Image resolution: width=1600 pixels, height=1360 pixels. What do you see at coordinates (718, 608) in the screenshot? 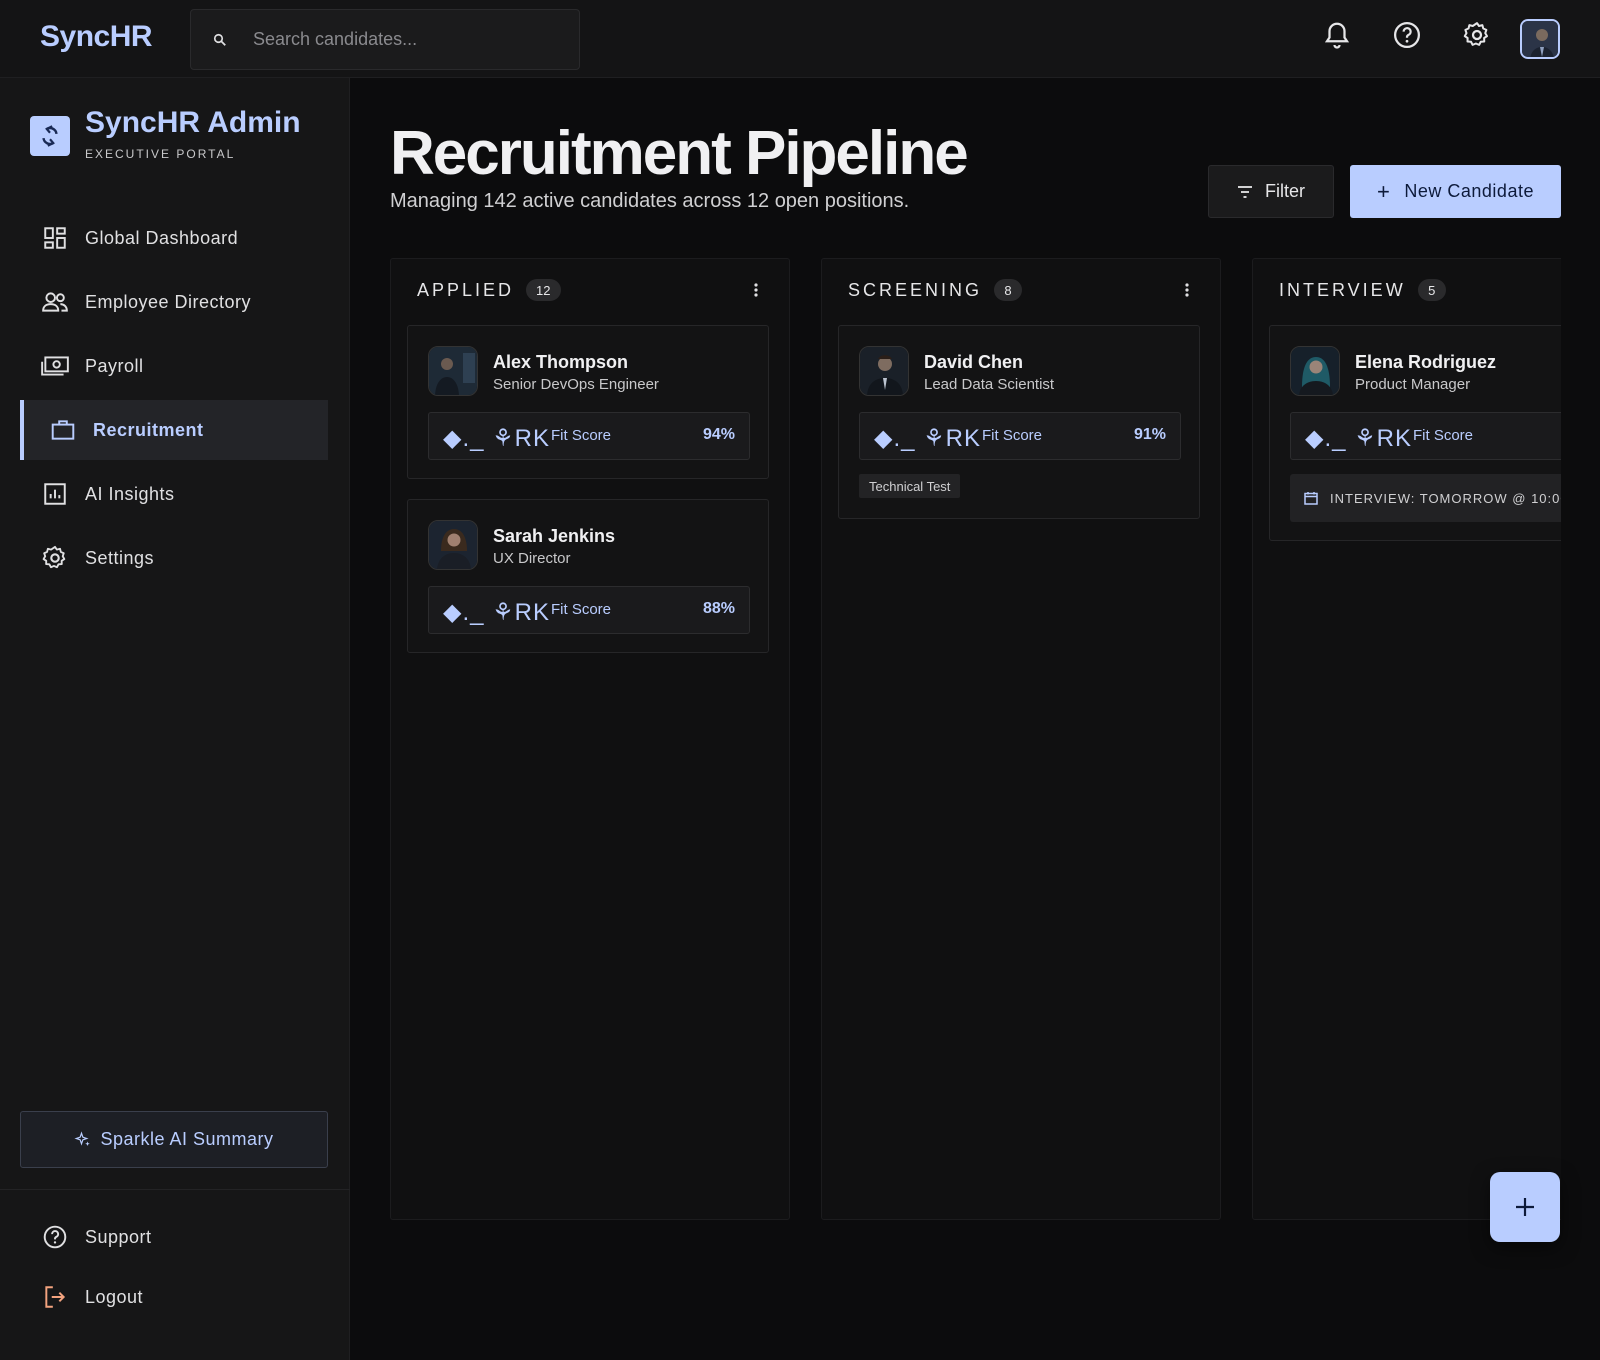
I see `fit-score-value: 88%` at bounding box center [718, 608].